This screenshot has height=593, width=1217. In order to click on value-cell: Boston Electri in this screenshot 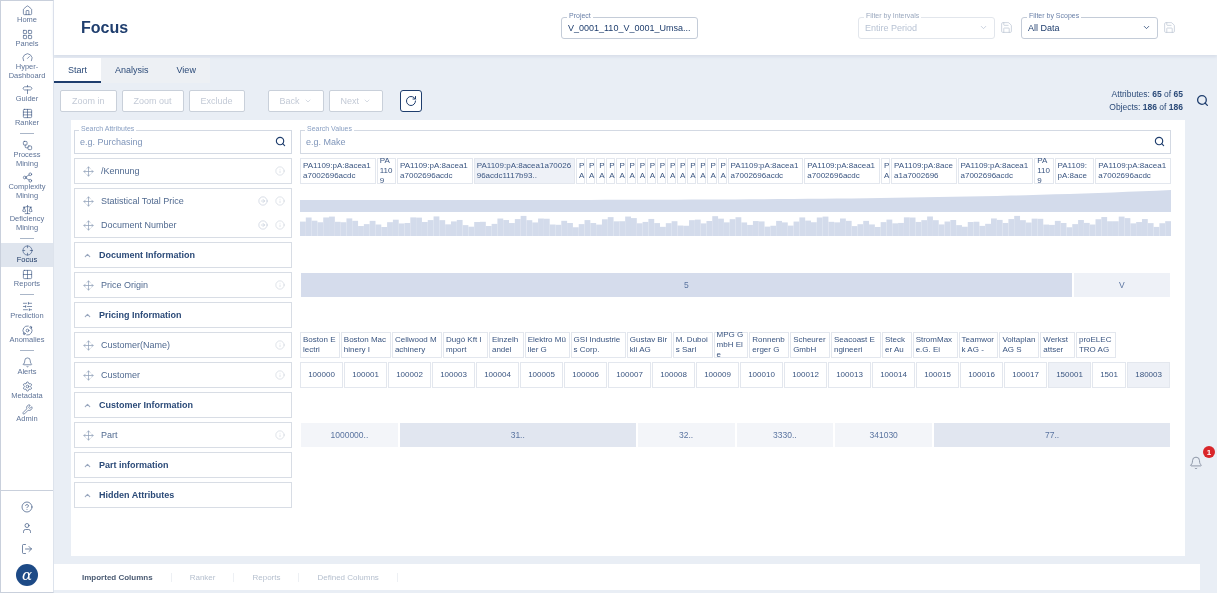, I will do `click(320, 345)`.